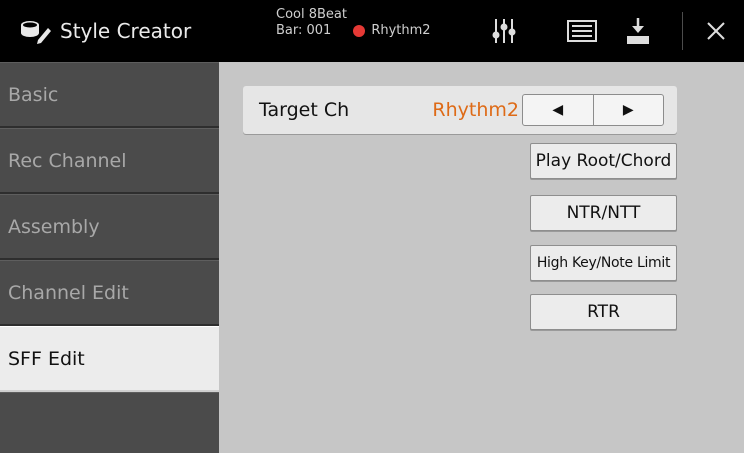 The height and width of the screenshot is (453, 744). What do you see at coordinates (311, 14) in the screenshot?
I see `song-name: Cool 8Beat` at bounding box center [311, 14].